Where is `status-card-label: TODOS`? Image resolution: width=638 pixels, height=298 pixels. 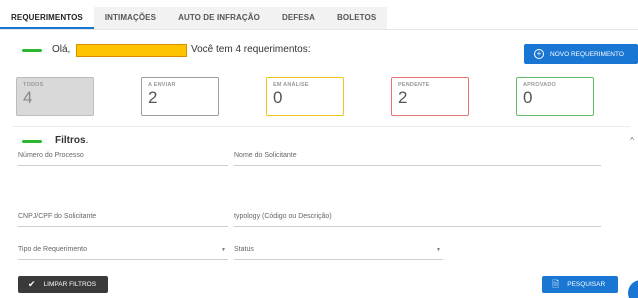 status-card-label: TODOS is located at coordinates (33, 85).